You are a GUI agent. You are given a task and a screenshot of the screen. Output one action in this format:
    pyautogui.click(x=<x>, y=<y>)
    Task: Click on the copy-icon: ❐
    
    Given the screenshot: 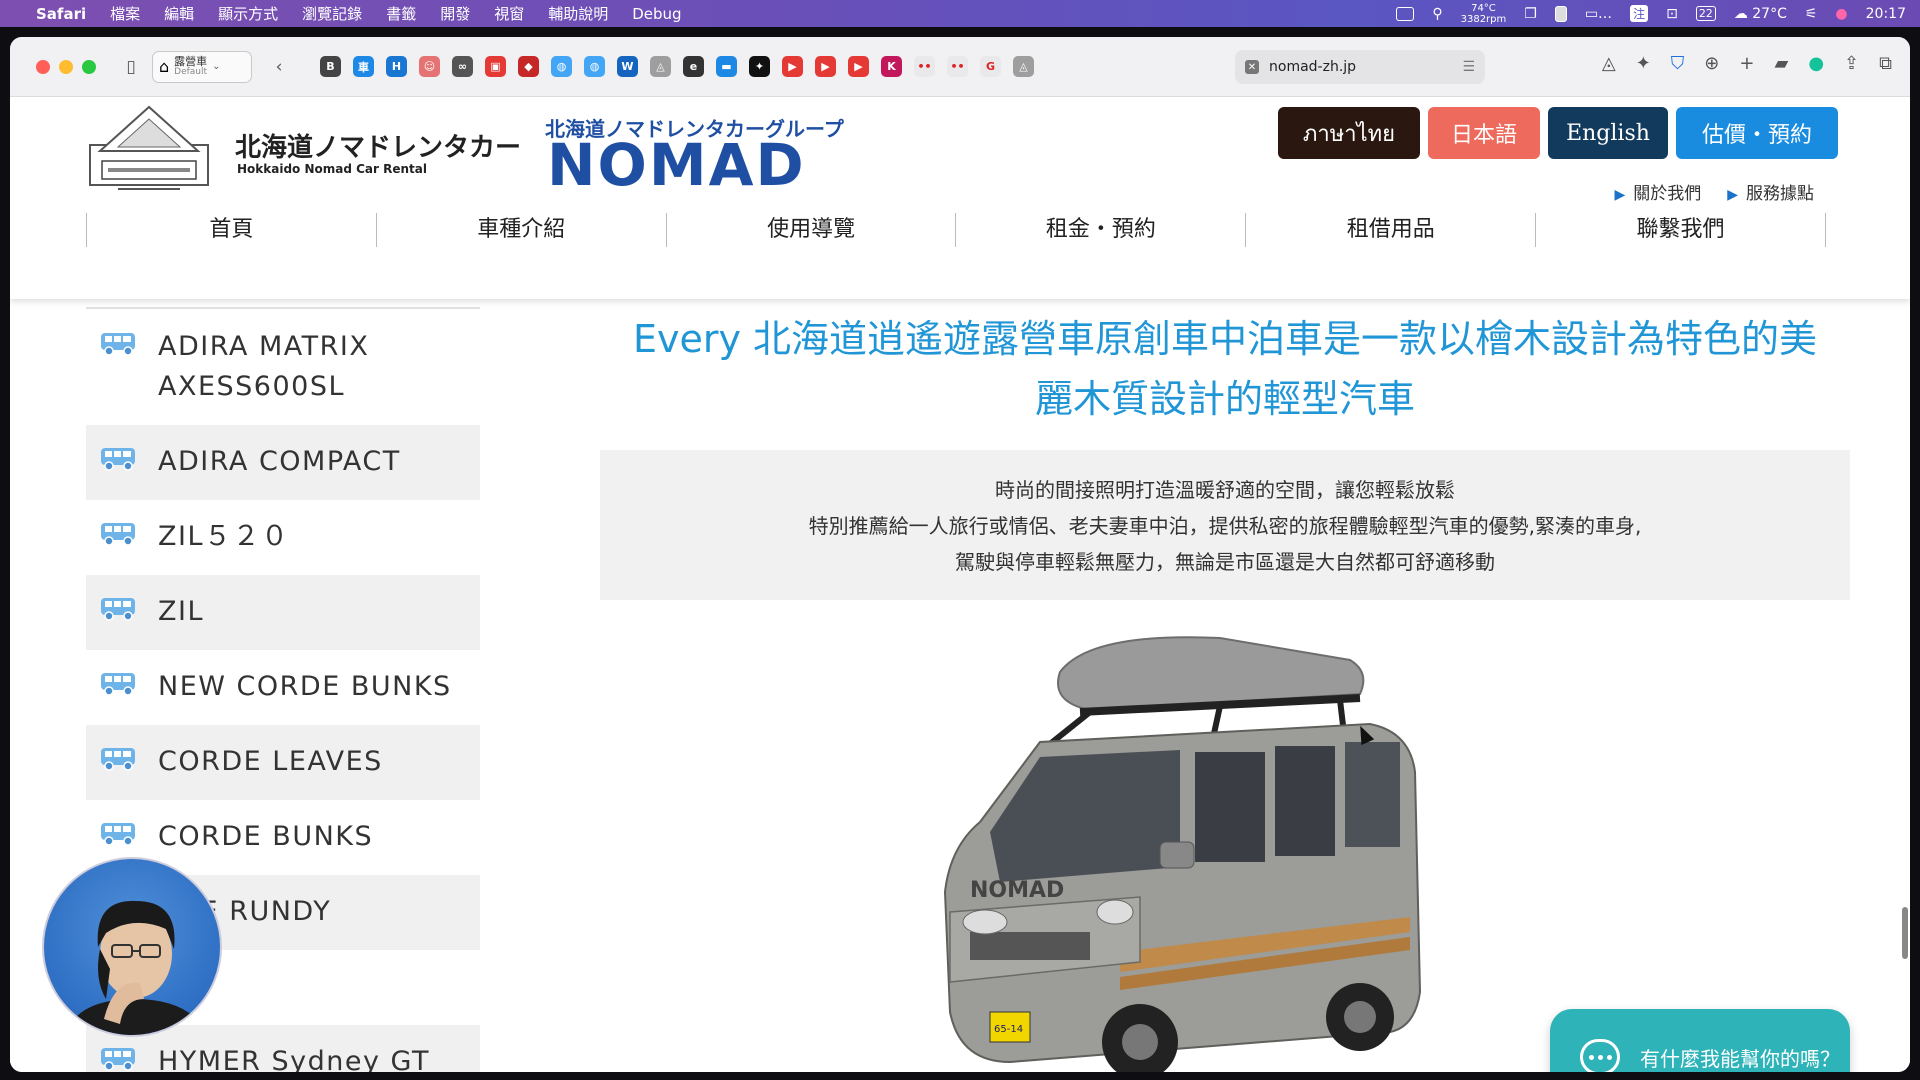 What is the action you would take?
    pyautogui.click(x=1530, y=14)
    